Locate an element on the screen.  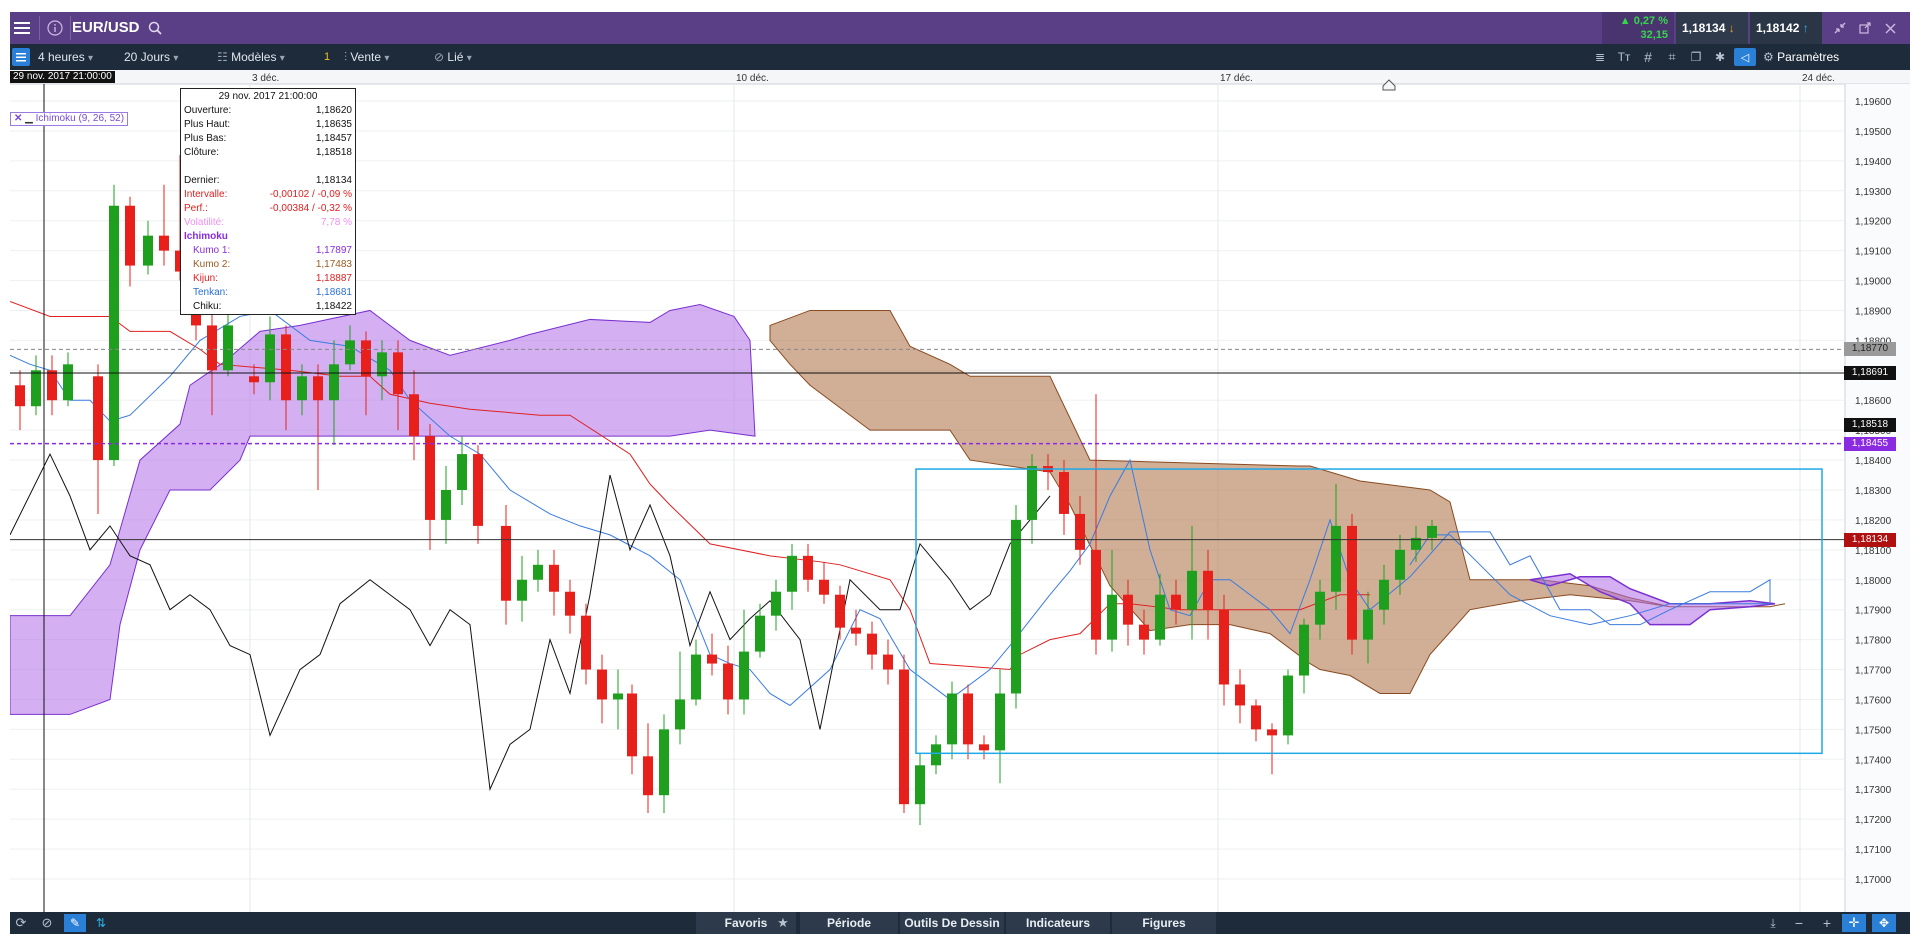
tab-period: Période is located at coordinates (849, 923).